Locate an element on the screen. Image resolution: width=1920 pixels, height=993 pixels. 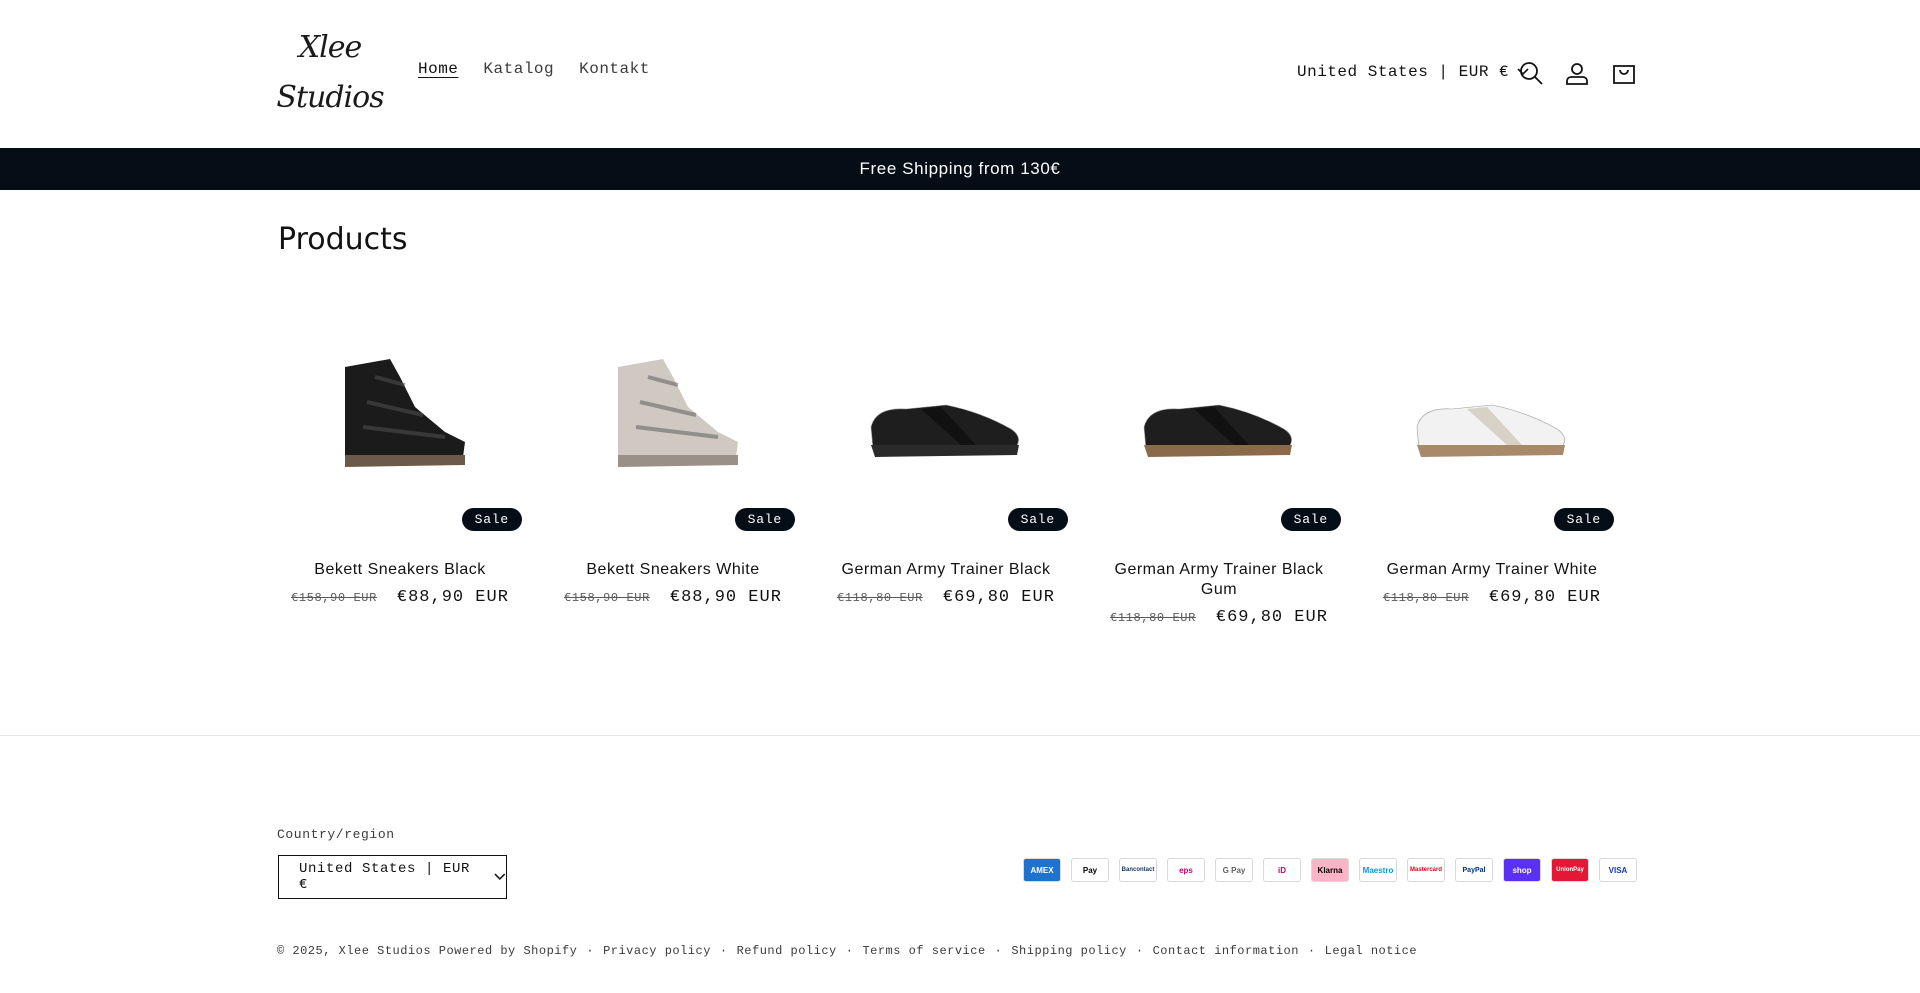
logo-line1: Xlee is located at coordinates (330, 47).